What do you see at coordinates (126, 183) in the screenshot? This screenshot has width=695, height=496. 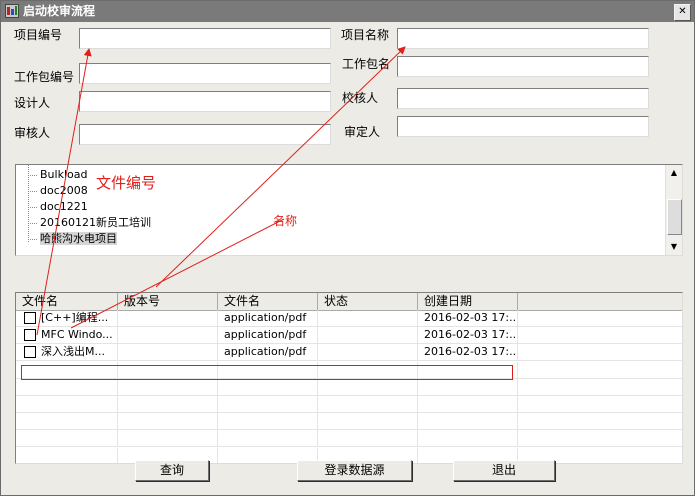 I see `annotation-file-no: 文件编号` at bounding box center [126, 183].